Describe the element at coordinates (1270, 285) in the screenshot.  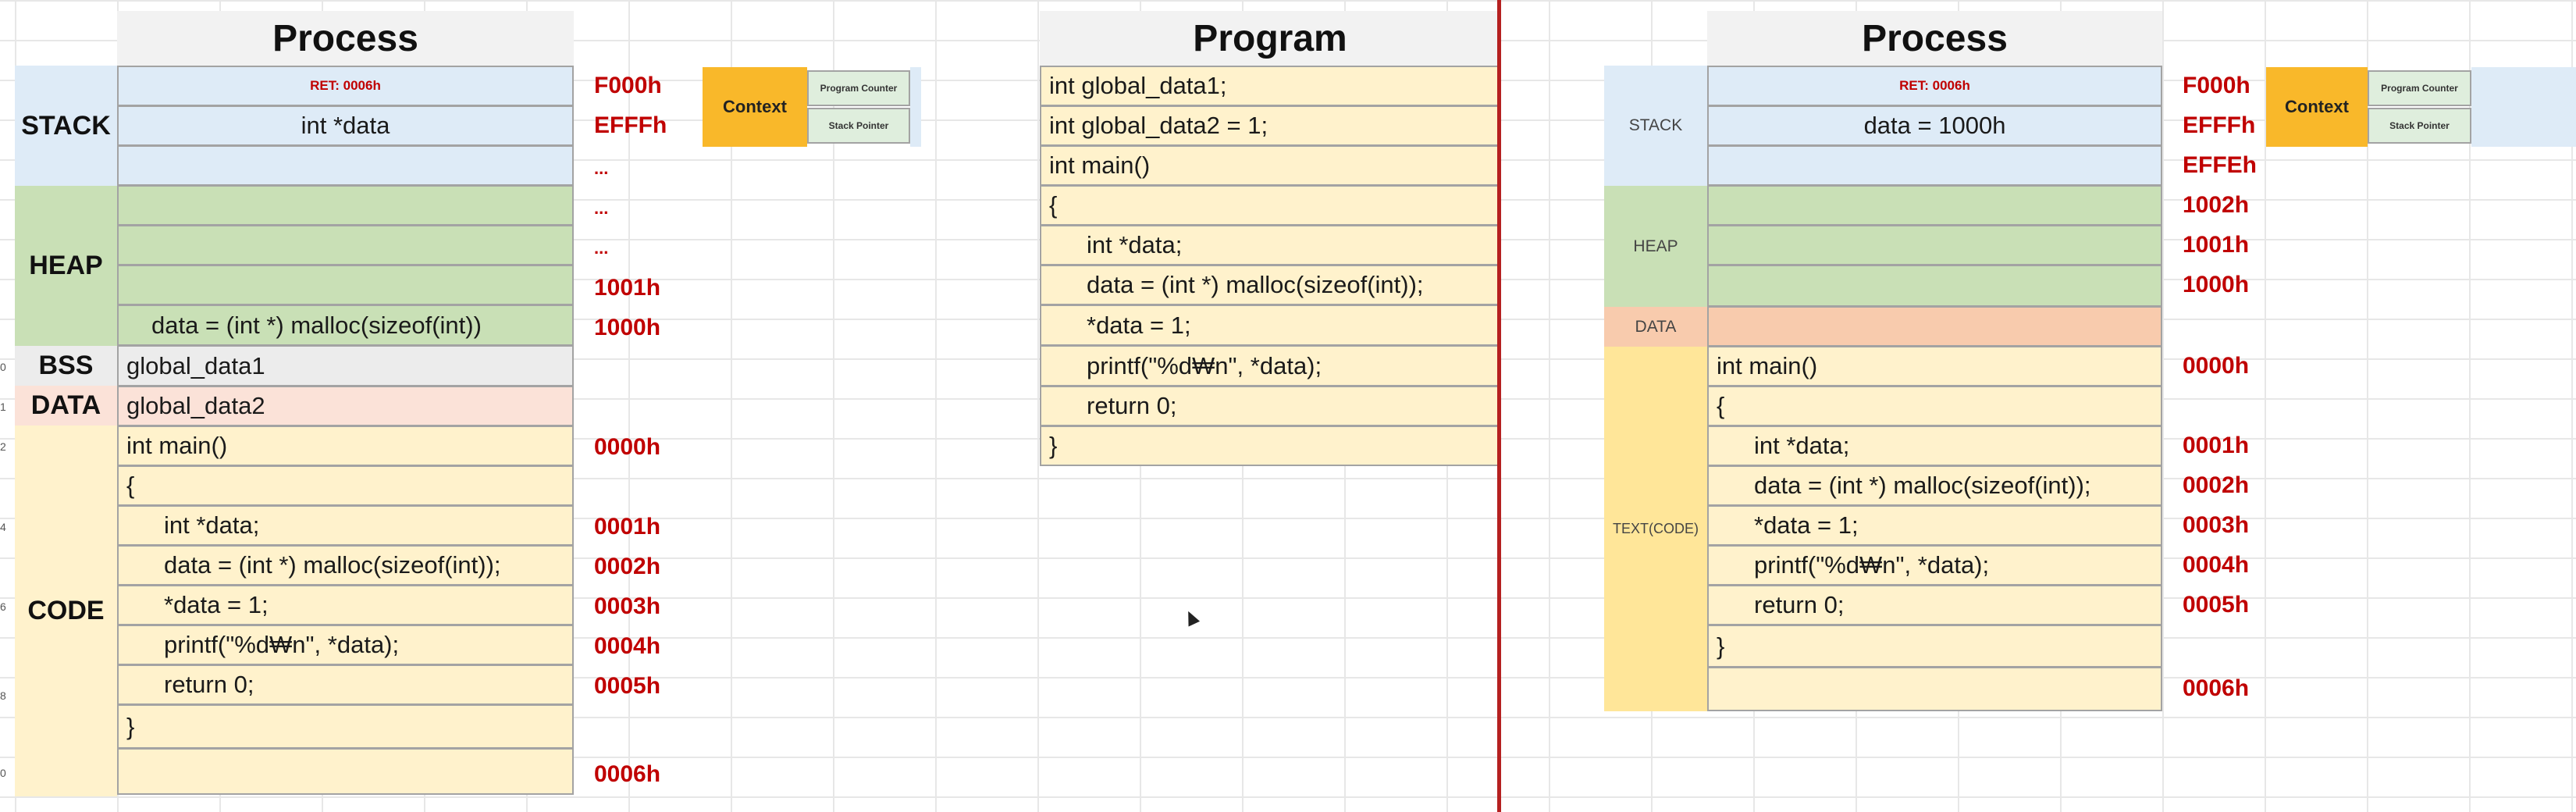
I see `program-line: data = (int *) malloc(sizeof(int));` at that location.